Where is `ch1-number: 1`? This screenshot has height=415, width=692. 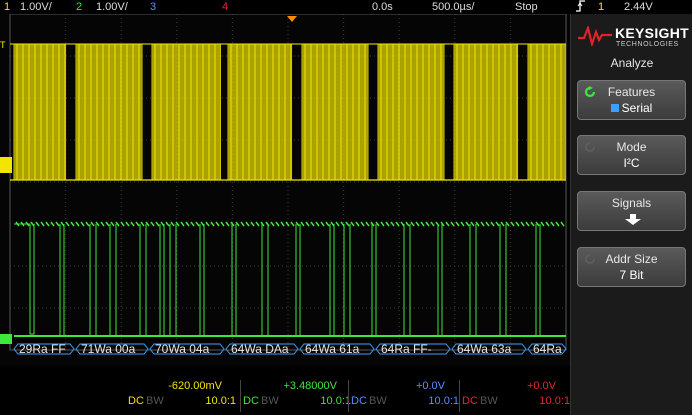 ch1-number: 1 is located at coordinates (7, 7).